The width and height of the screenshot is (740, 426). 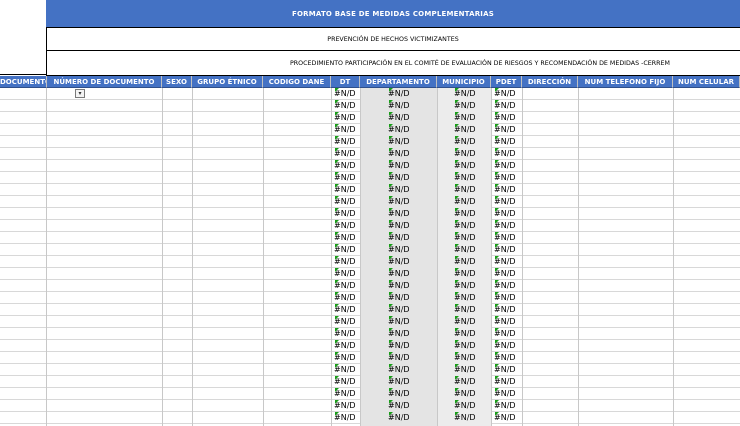 I want to click on header-num-celular: NUM CELULAR, so click(x=706, y=82).